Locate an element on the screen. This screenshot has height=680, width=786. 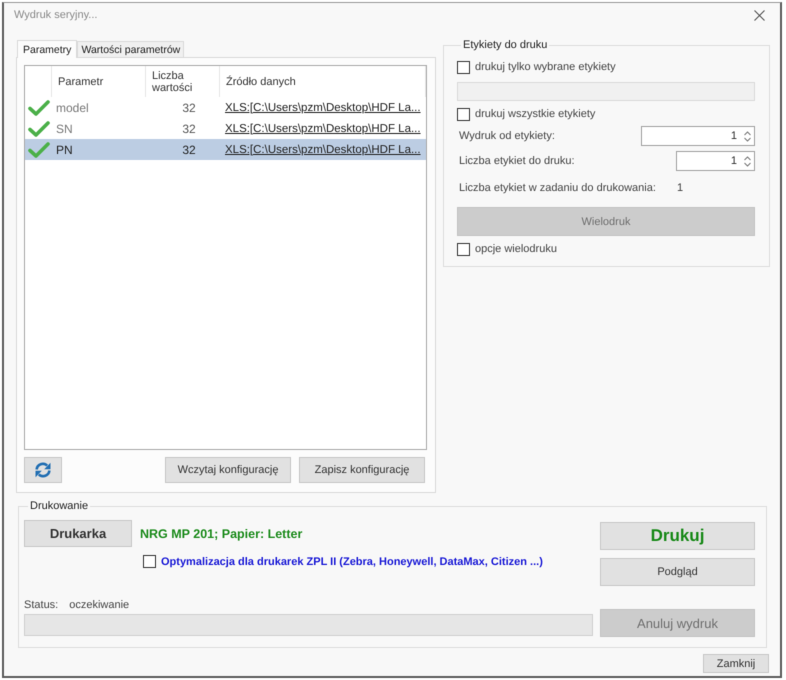
config-button: Zapisz konfigurację is located at coordinates (362, 470).